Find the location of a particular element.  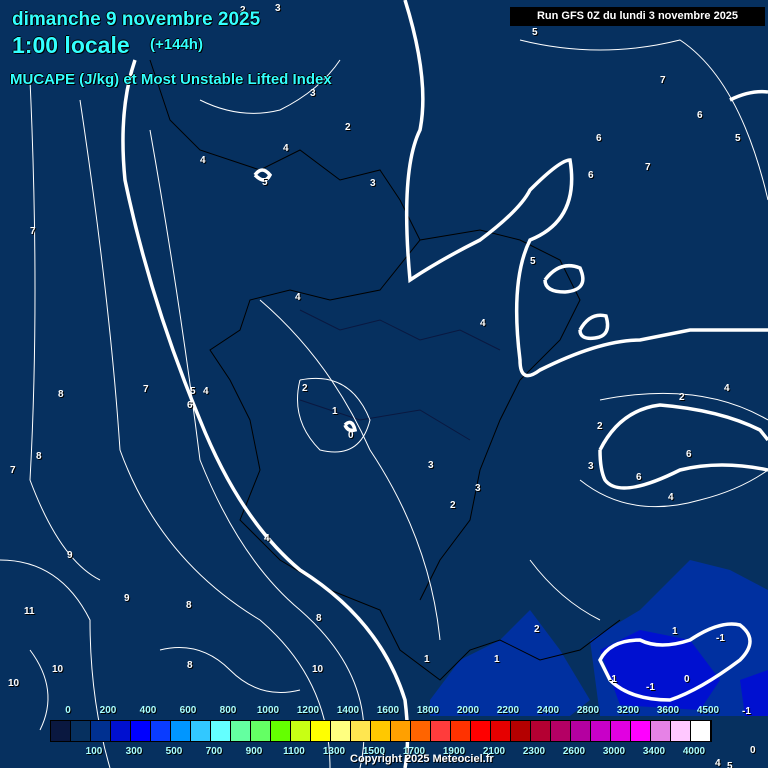

legend-label: 1600 is located at coordinates (388, 710).